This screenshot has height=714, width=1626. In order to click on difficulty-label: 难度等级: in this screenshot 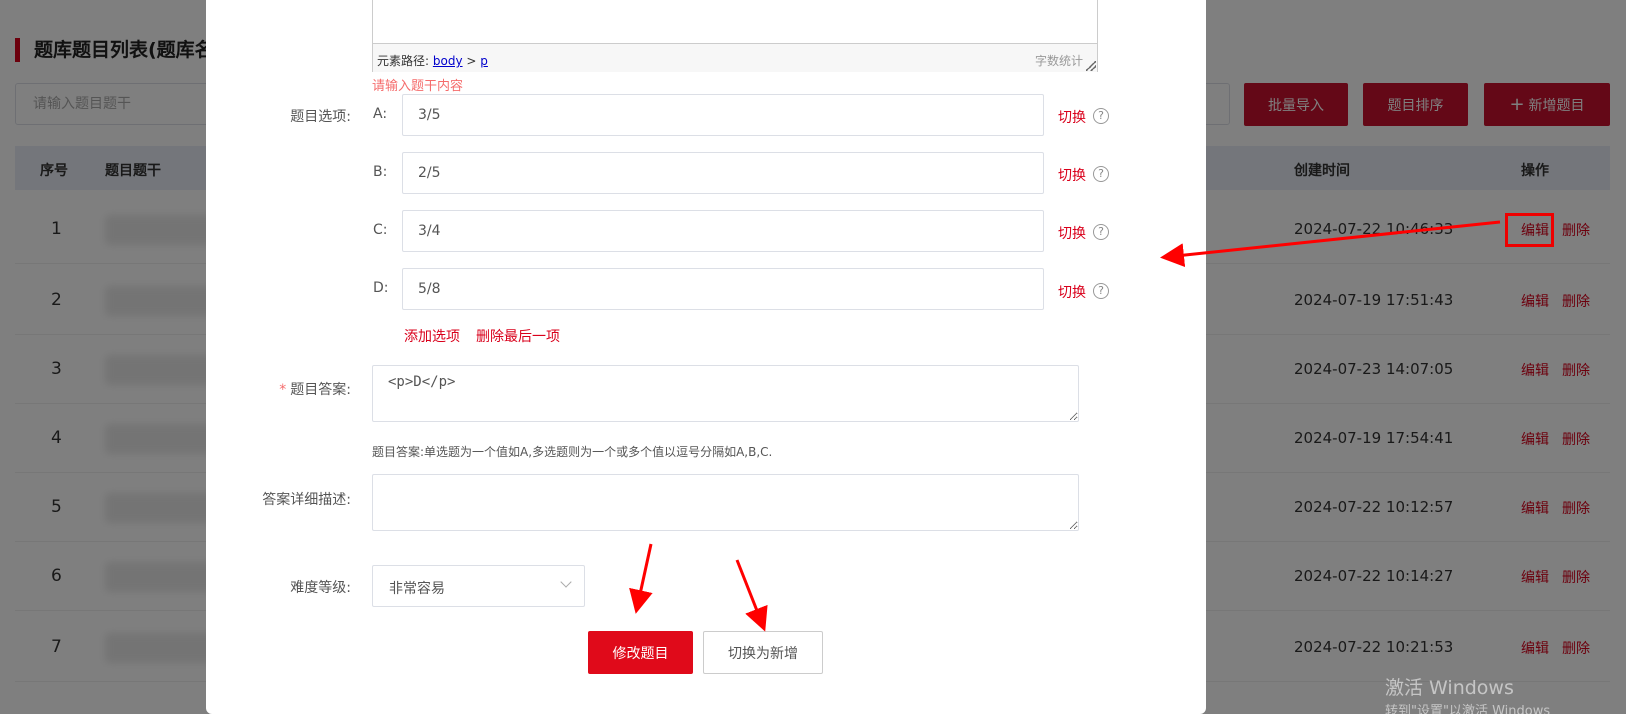, I will do `click(320, 588)`.